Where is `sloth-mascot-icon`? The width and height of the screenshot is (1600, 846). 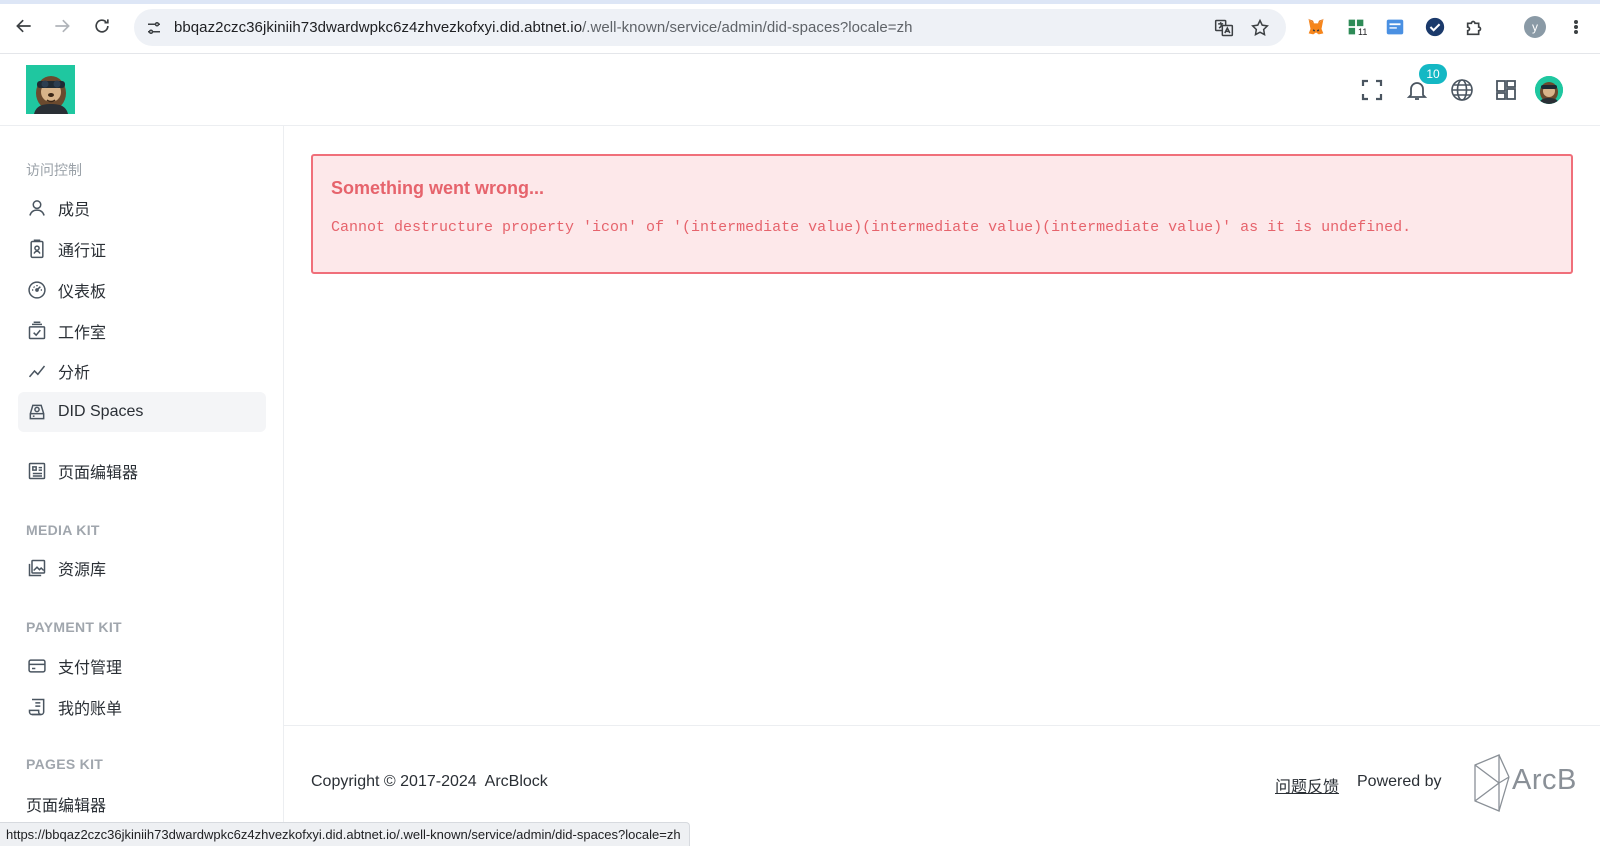
sloth-mascot-icon is located at coordinates (50, 89).